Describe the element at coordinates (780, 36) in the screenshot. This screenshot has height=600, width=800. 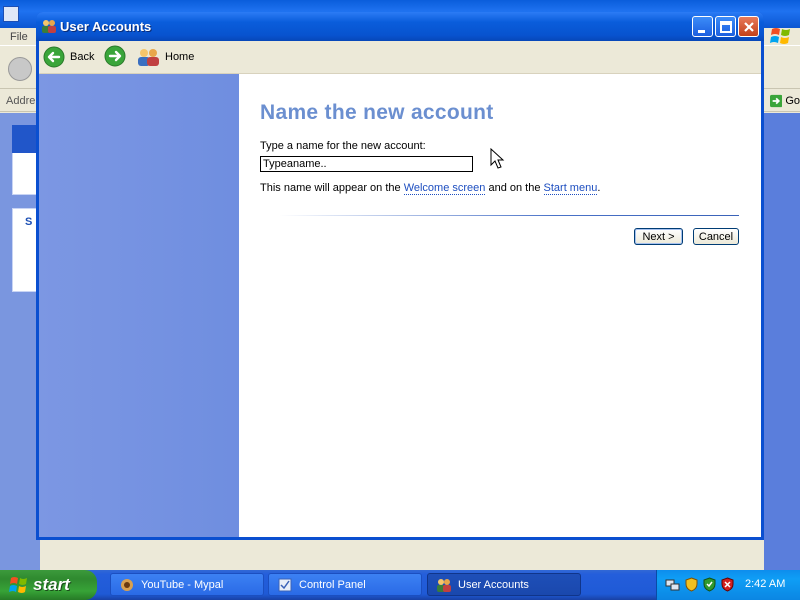
I see `windows-logo-icon` at that location.